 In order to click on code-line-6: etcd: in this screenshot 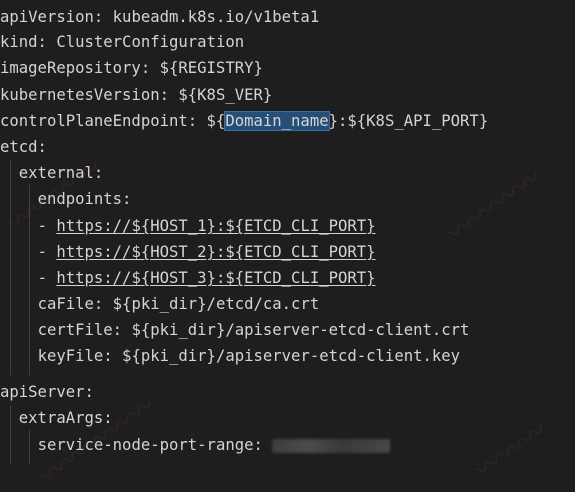, I will do `click(287, 147)`.